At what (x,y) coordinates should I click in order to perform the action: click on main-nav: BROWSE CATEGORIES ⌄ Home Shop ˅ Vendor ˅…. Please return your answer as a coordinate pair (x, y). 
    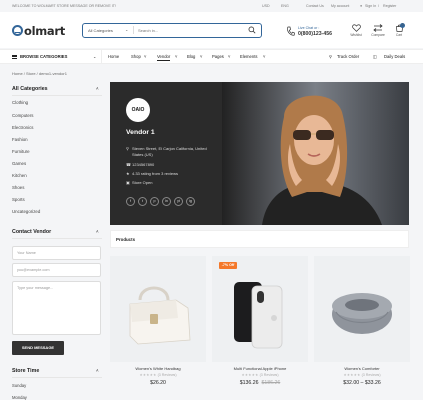
    Looking at the image, I should click on (211, 56).